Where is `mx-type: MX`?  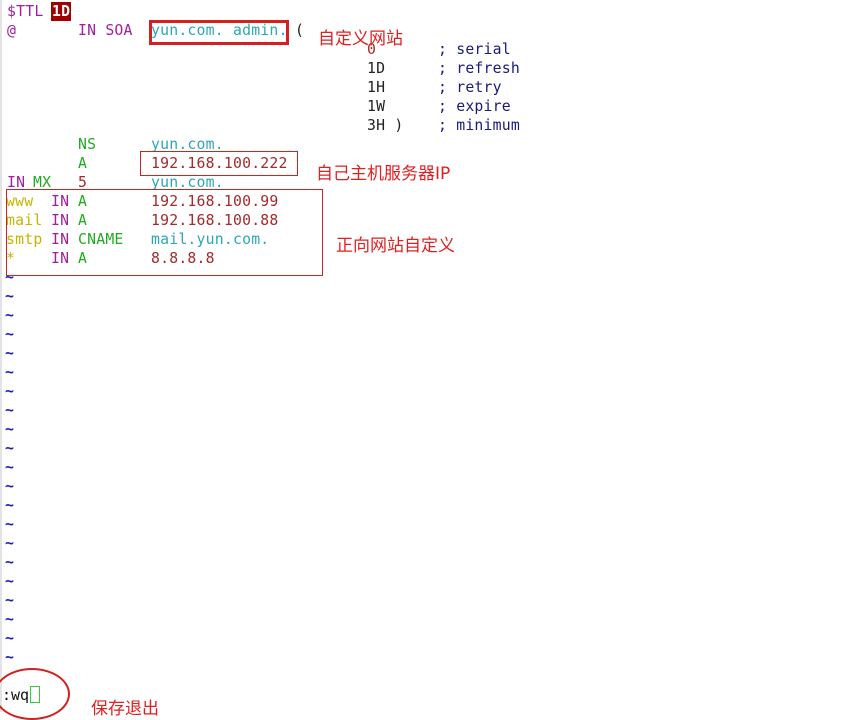
mx-type: MX is located at coordinates (42, 182).